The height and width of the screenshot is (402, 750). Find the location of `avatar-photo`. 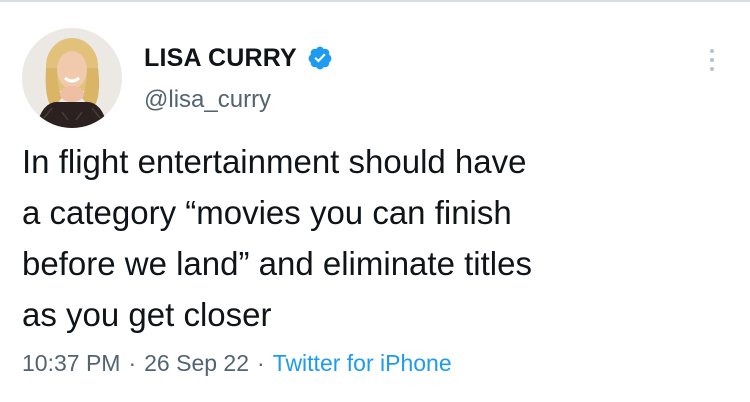

avatar-photo is located at coordinates (72, 78).